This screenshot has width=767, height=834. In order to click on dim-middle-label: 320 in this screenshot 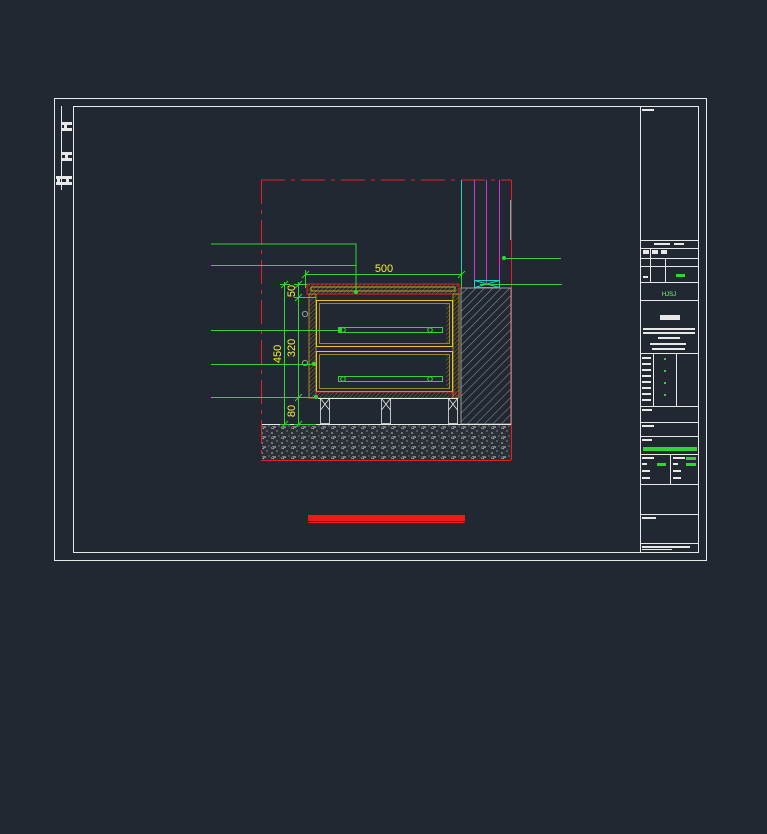, I will do `click(292, 348)`.